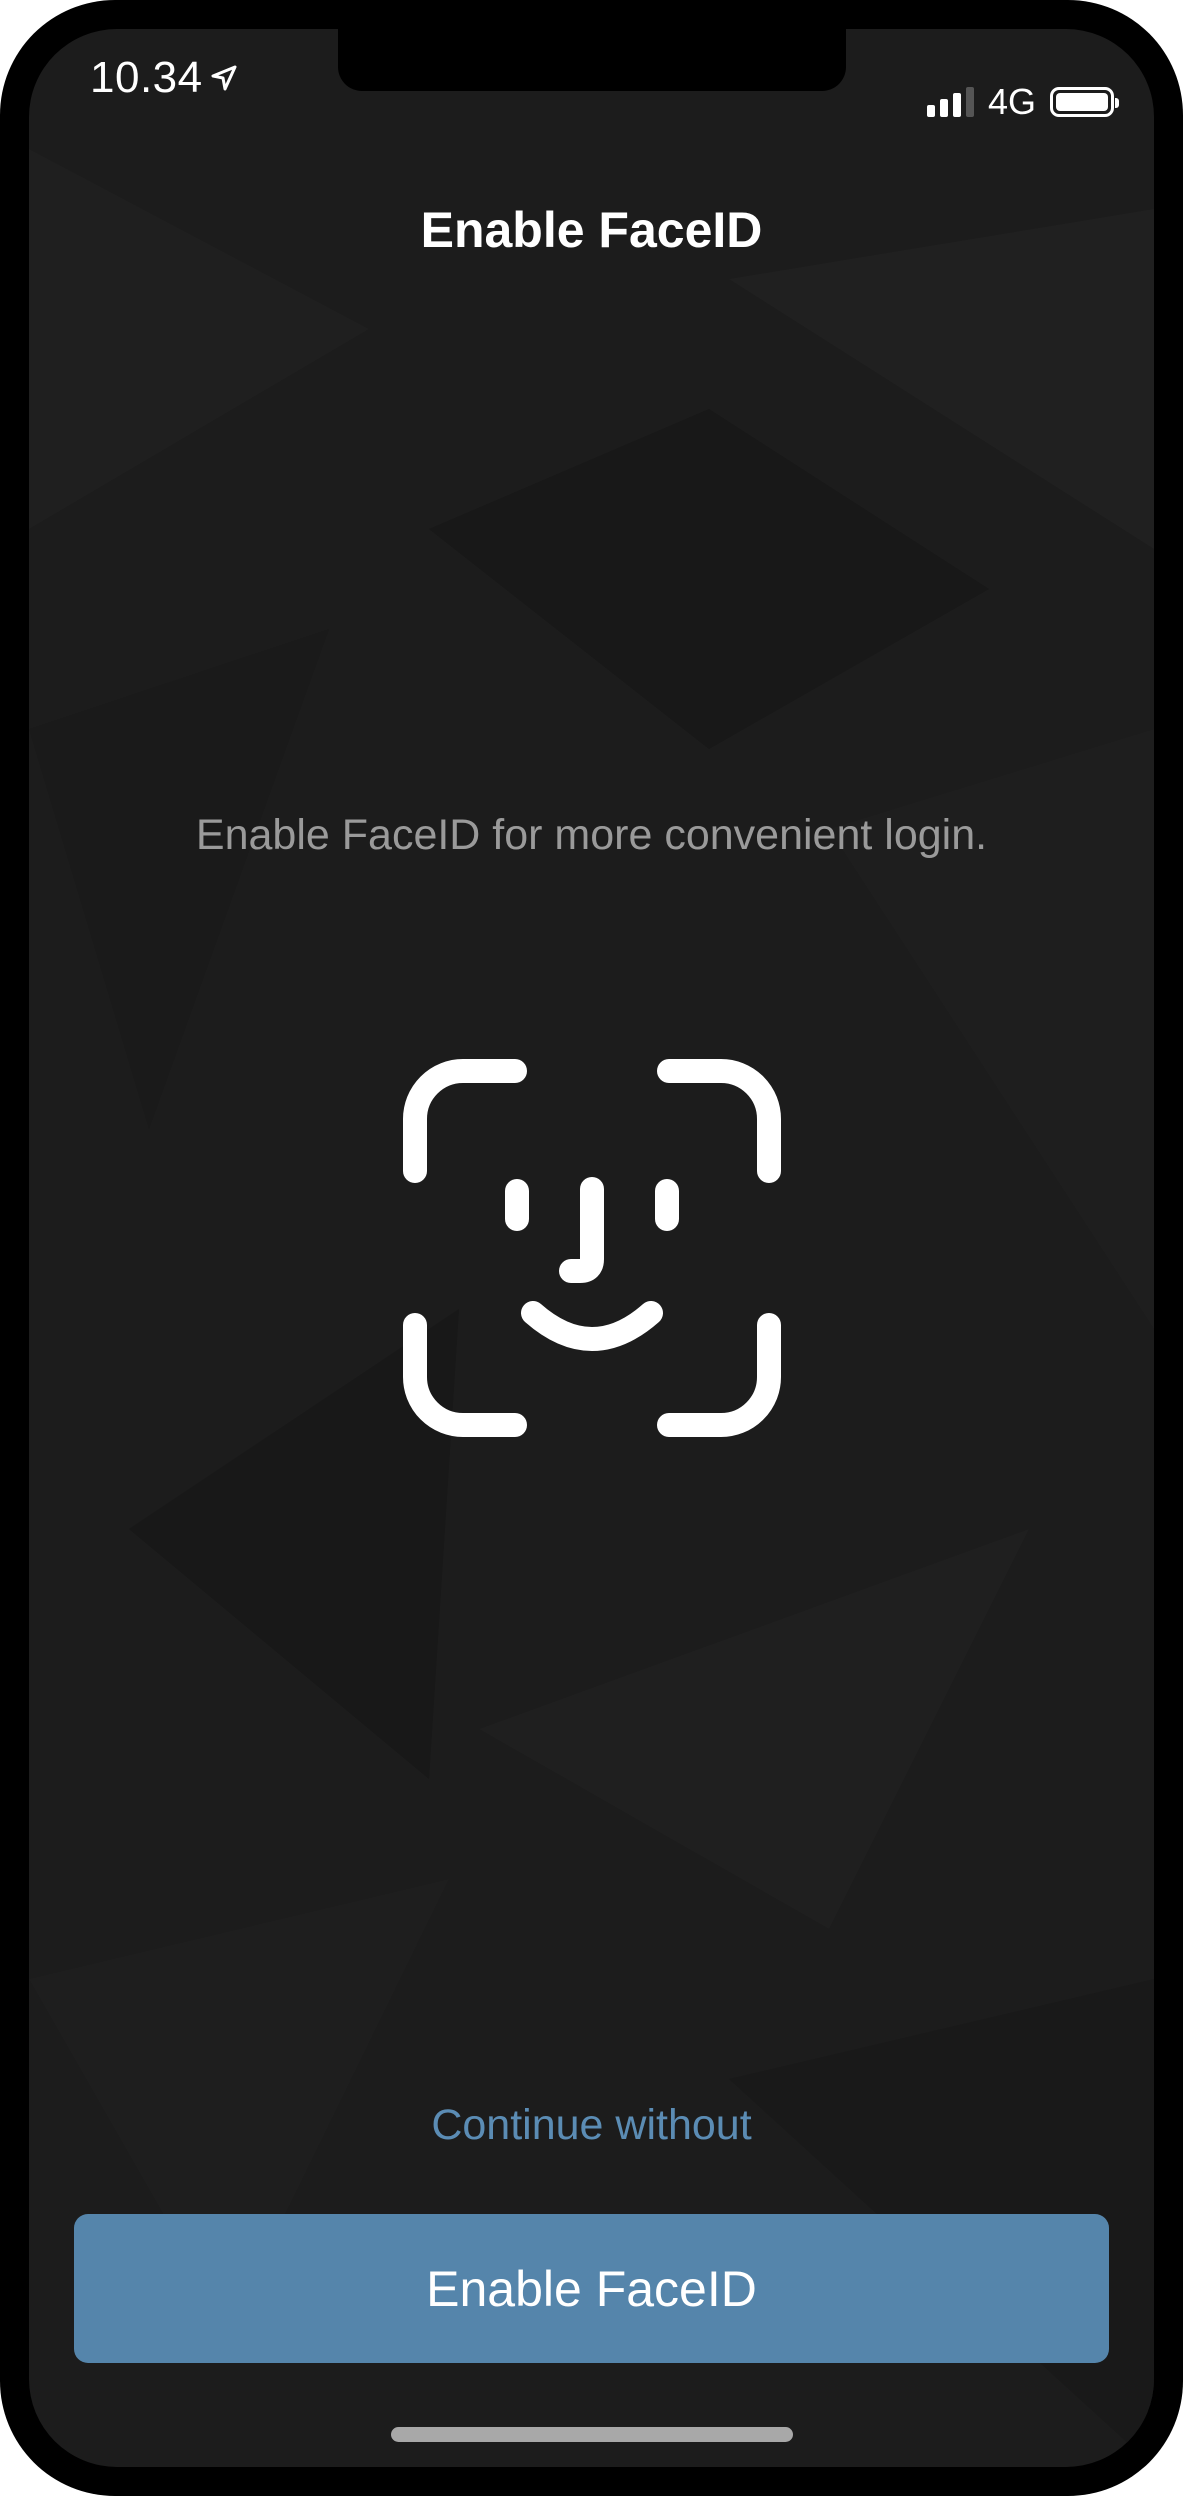 This screenshot has width=1183, height=2496. I want to click on status-bar-time: 10.34, so click(163, 78).